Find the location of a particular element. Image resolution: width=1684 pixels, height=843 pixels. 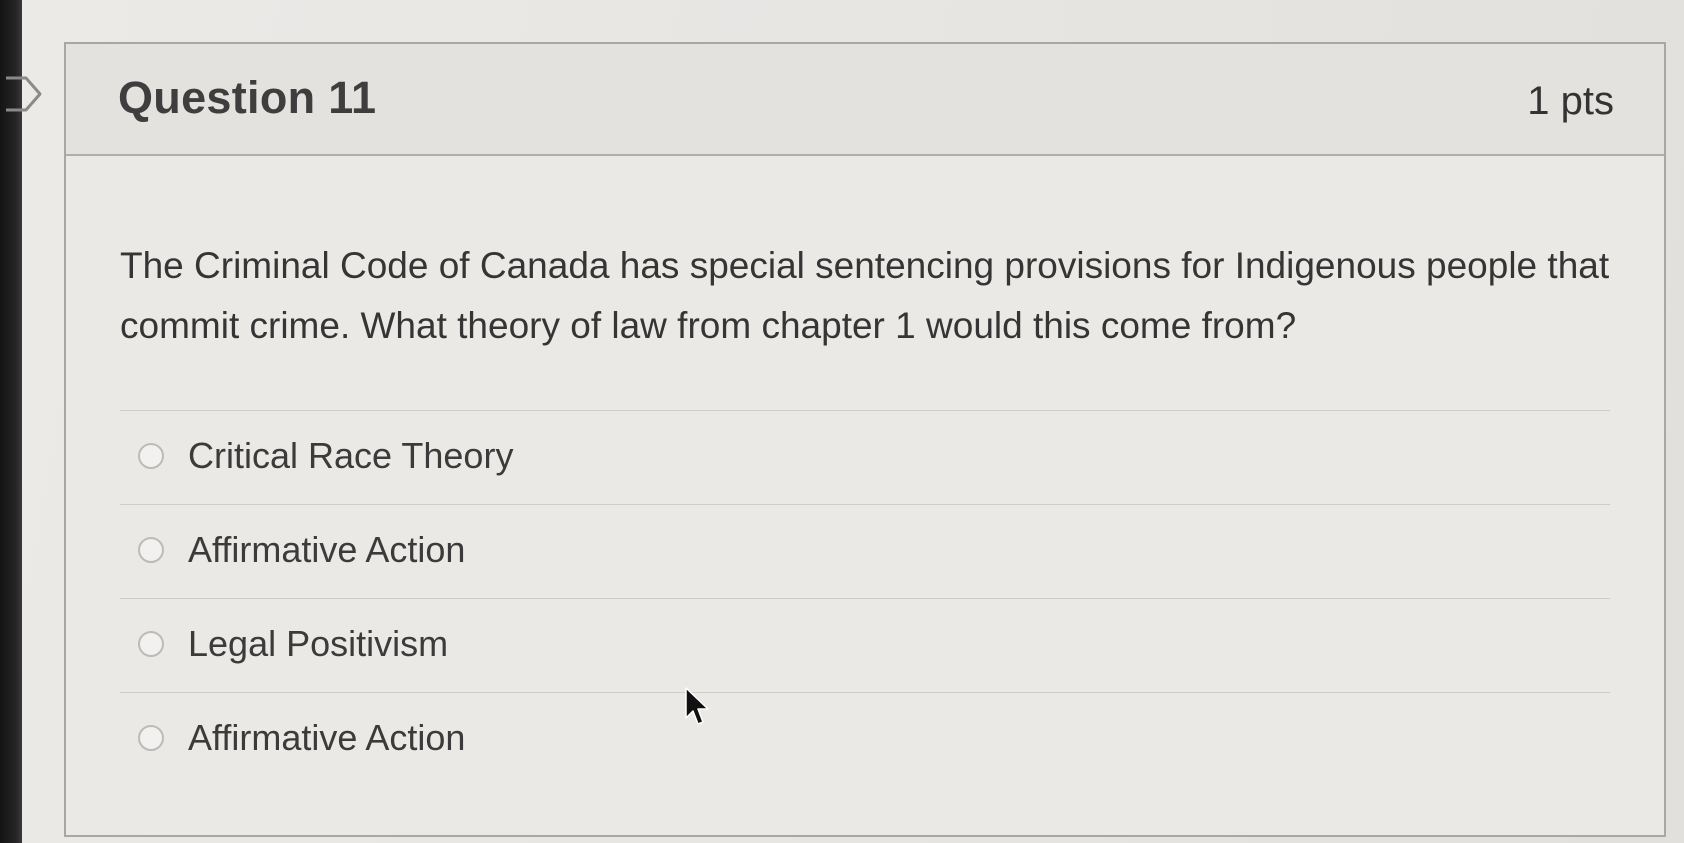

answer-option: Critical Race Theory is located at coordinates (865, 457).